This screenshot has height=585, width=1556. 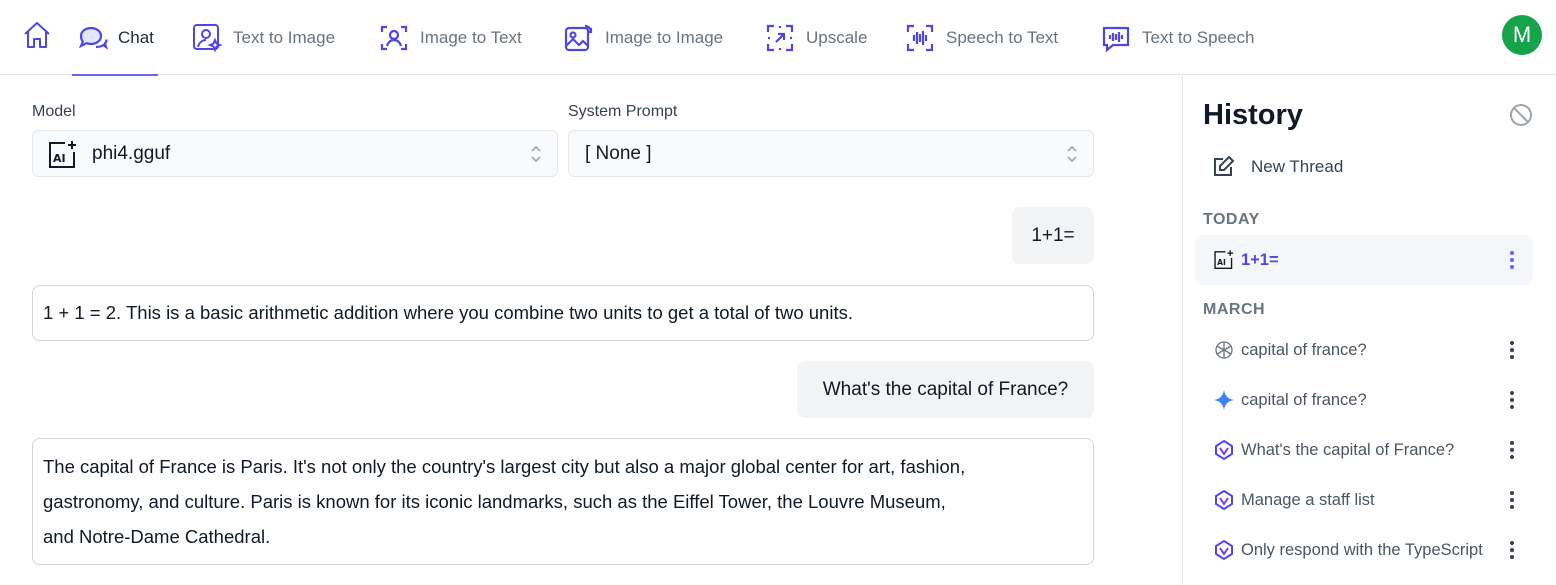 I want to click on tab-image-to-image: Image to Image, so click(x=643, y=37).